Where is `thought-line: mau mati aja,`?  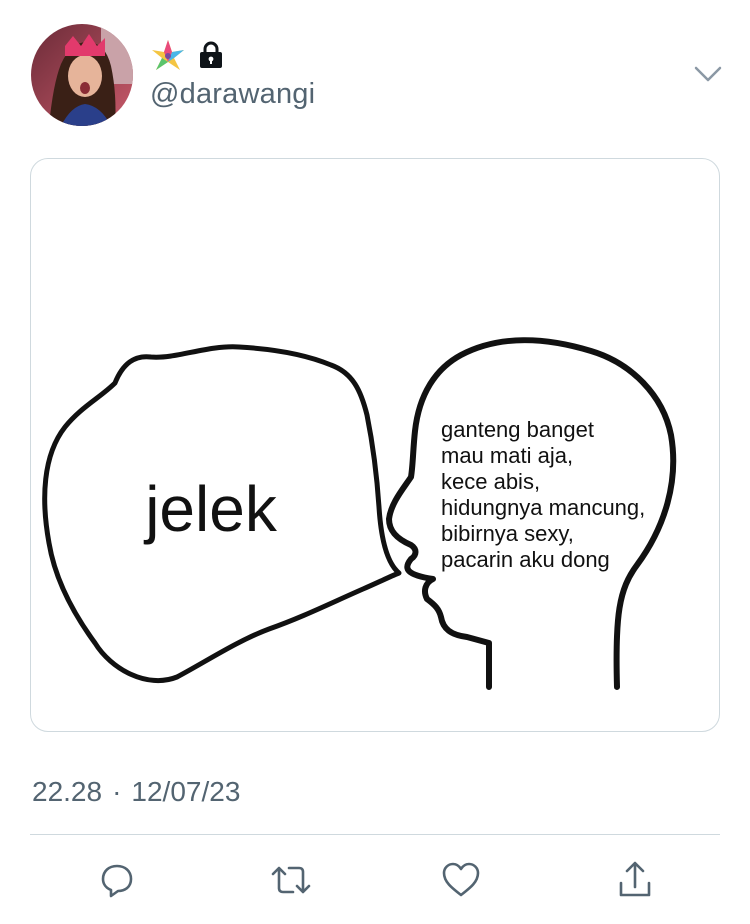
thought-line: mau mati aja, is located at coordinates (507, 455).